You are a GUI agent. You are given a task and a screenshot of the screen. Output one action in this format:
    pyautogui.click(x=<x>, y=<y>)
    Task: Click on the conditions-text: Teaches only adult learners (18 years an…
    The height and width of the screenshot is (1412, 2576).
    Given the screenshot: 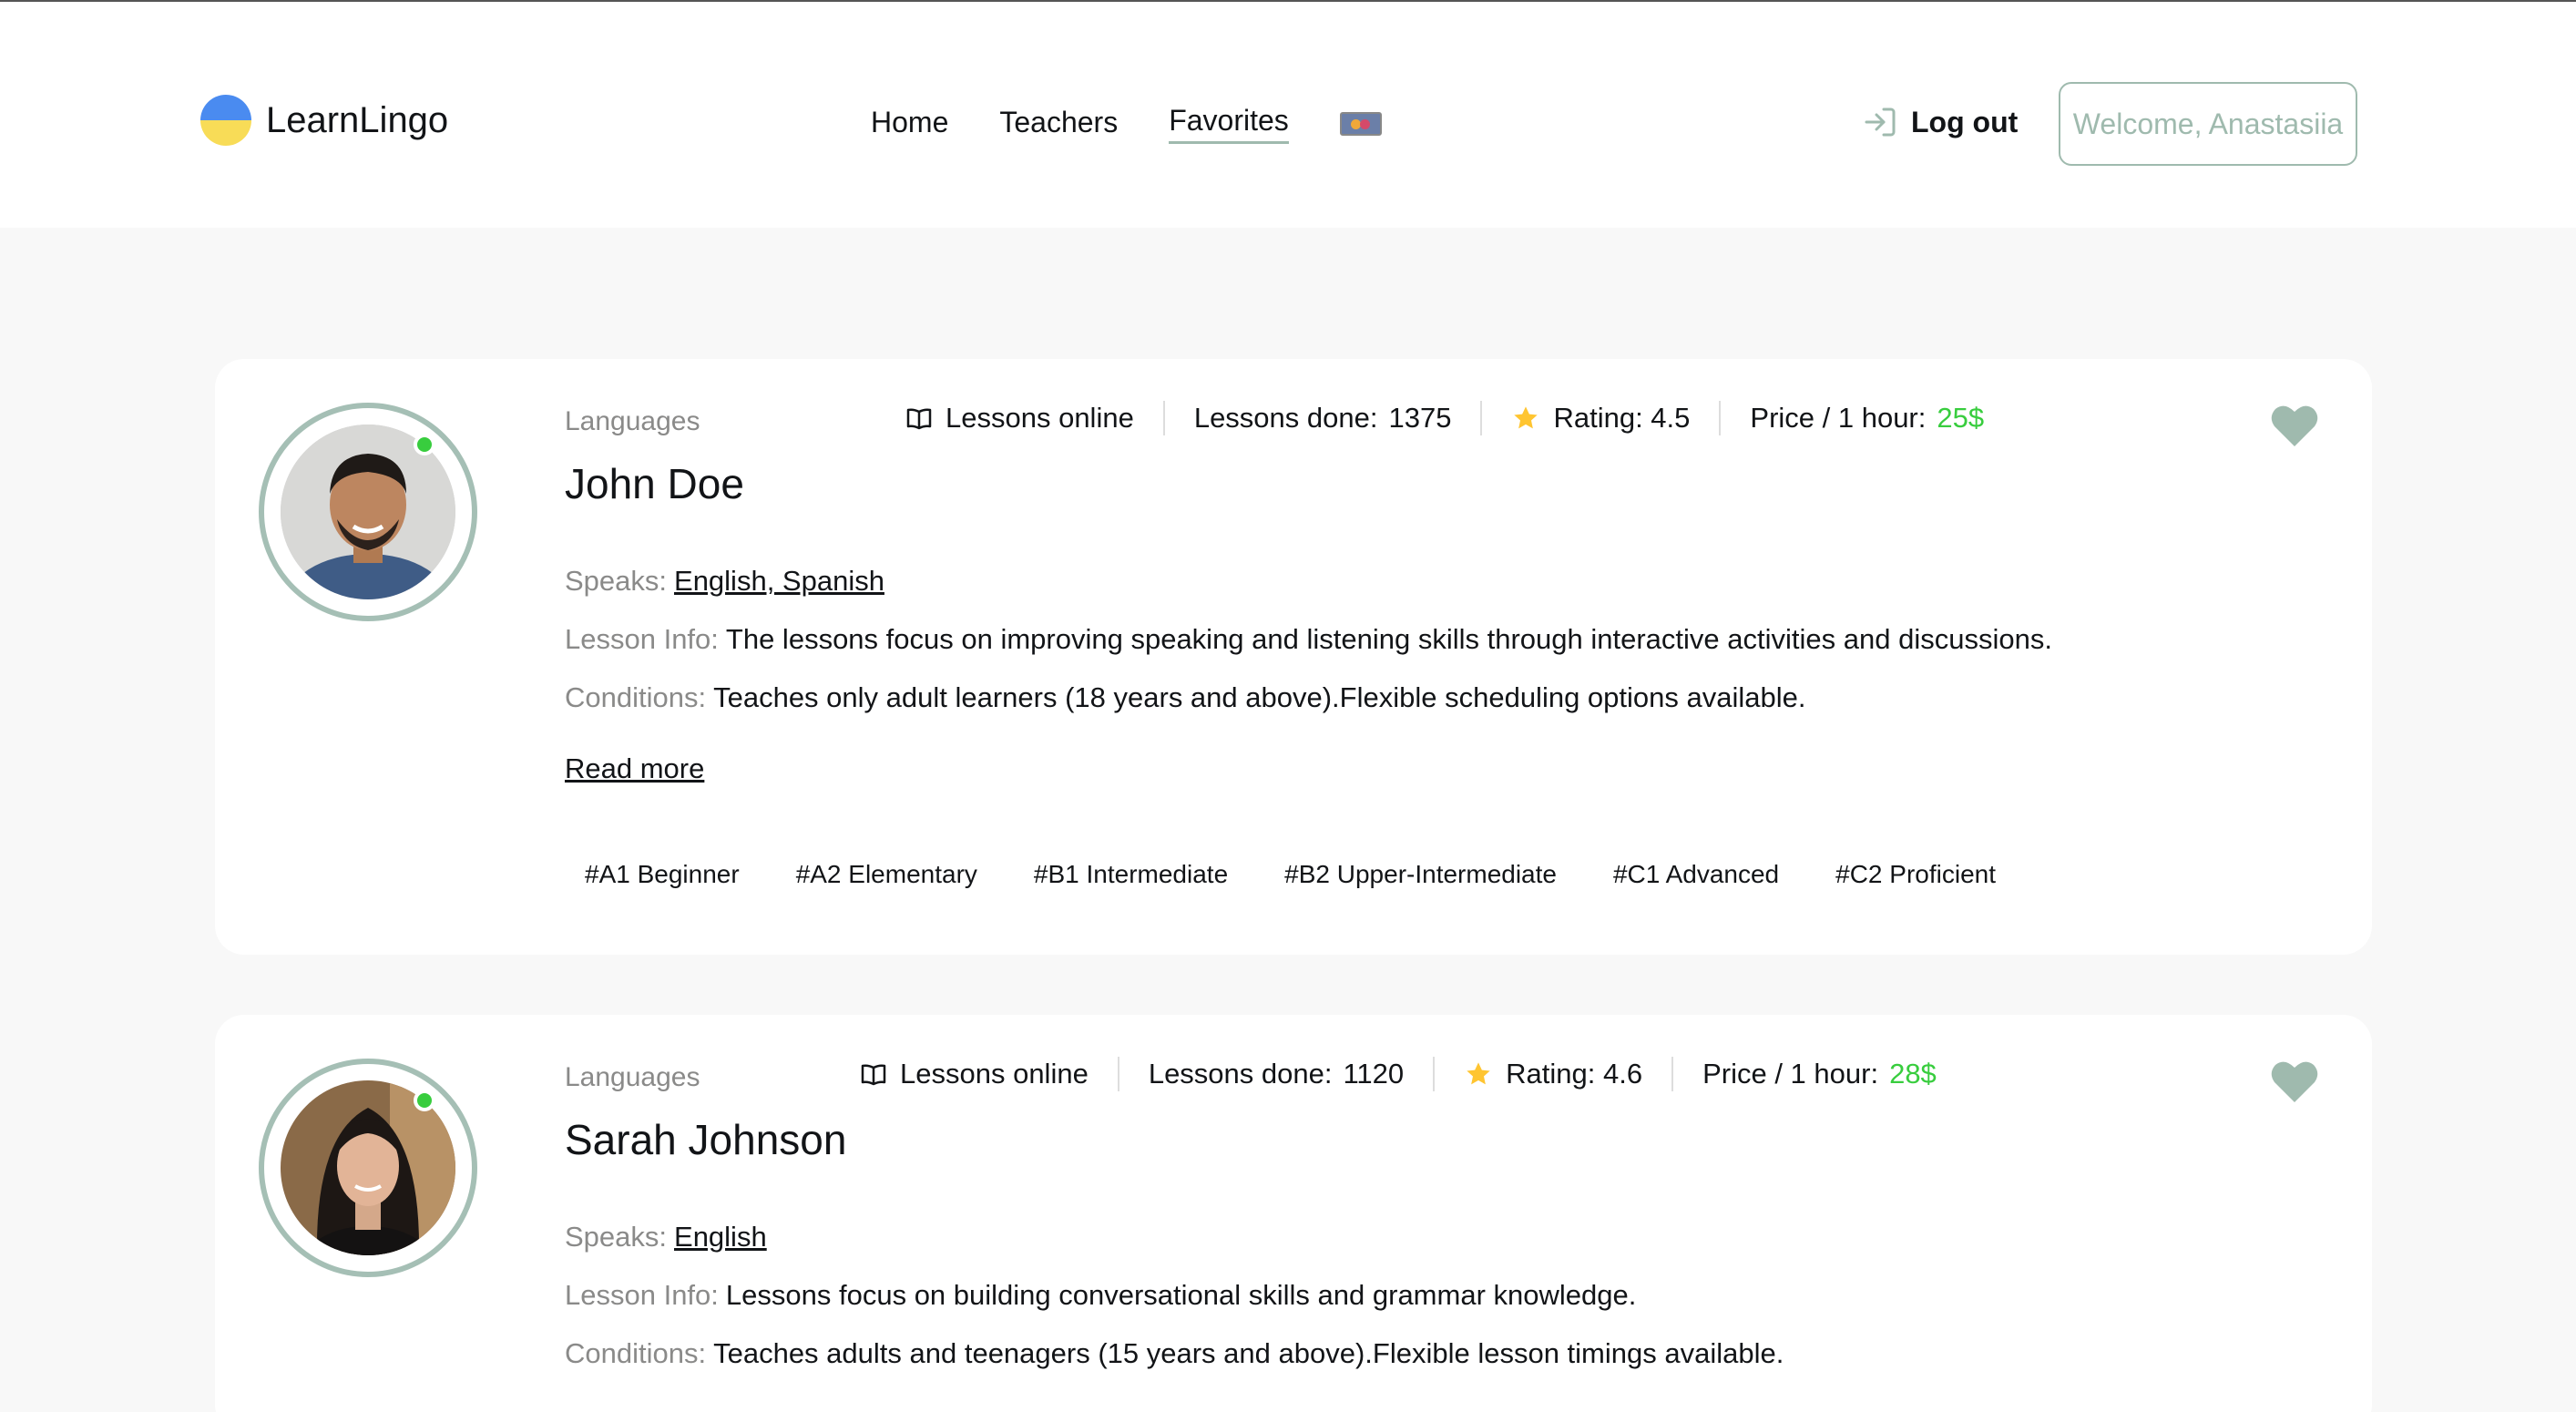 What is the action you would take?
    pyautogui.click(x=1259, y=697)
    